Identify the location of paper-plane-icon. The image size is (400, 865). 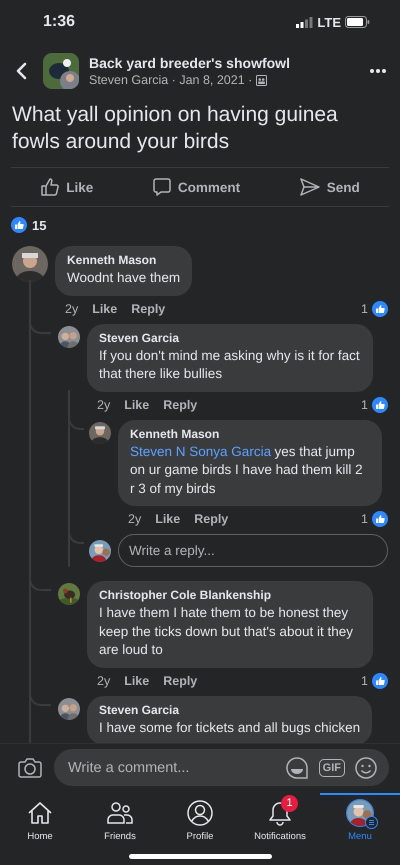
(309, 187).